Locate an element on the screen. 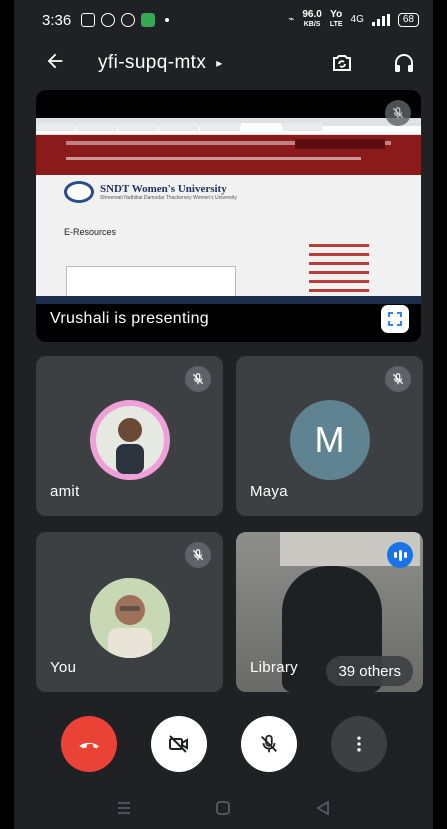 The width and height of the screenshot is (447, 829). end-call-button is located at coordinates (88, 744).